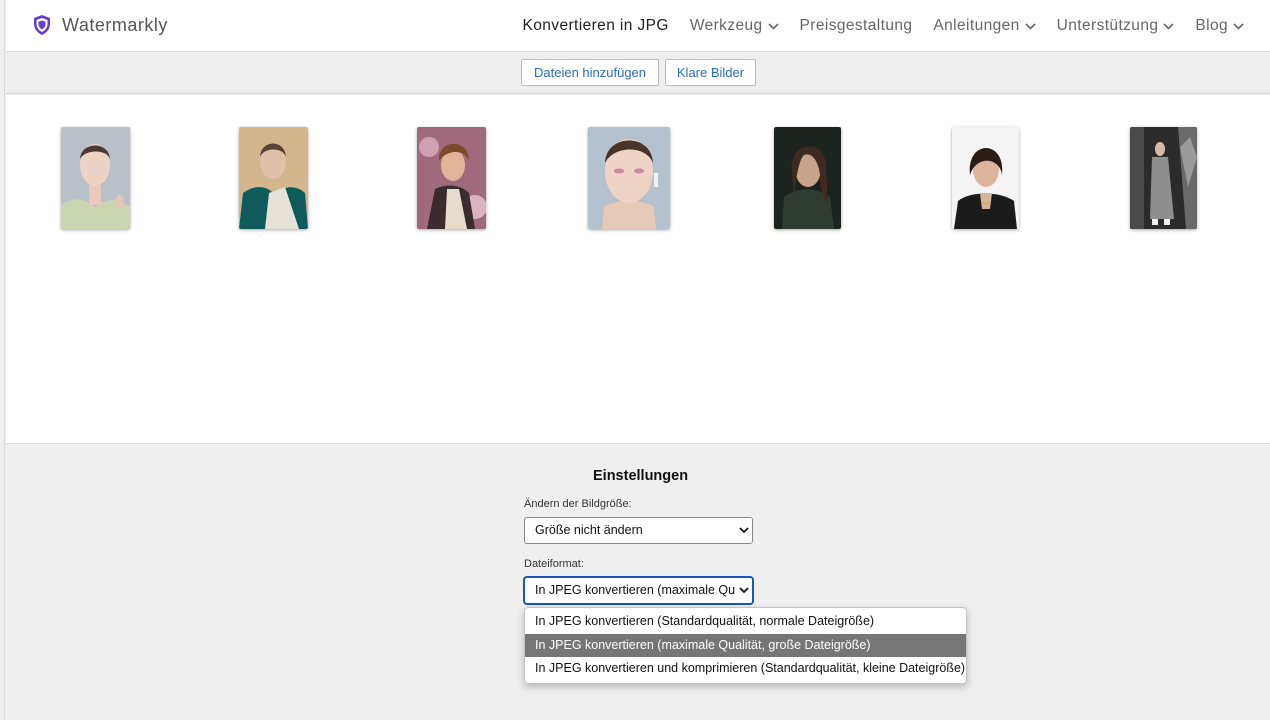 This screenshot has height=720, width=1270. I want to click on nav-item-label: Unterstützung, so click(1107, 25).